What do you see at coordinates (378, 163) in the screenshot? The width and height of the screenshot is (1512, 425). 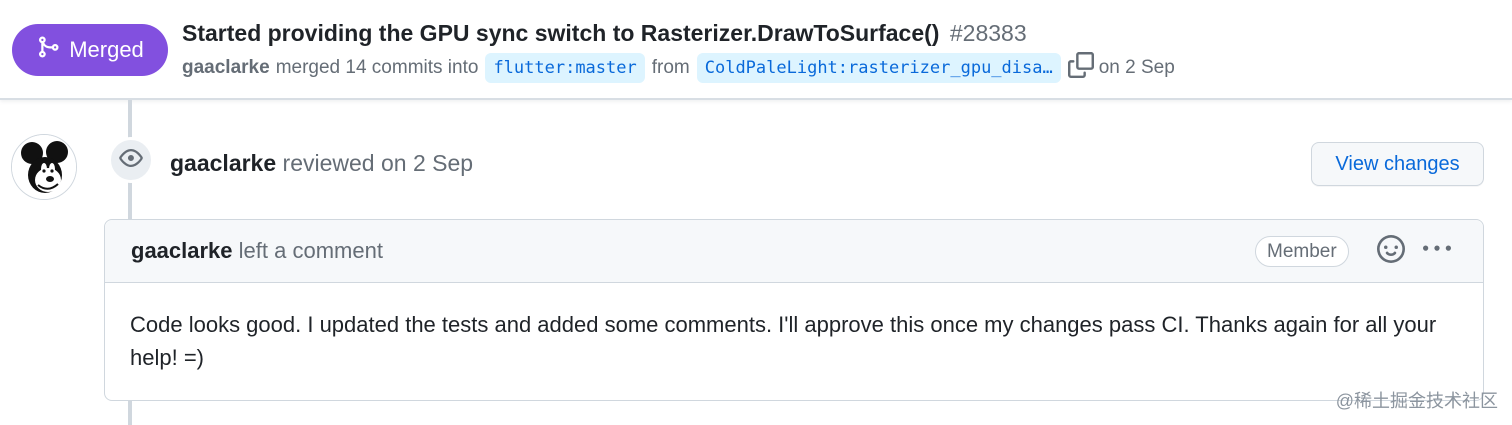 I see `review-action-text: reviewed on 2 Sep` at bounding box center [378, 163].